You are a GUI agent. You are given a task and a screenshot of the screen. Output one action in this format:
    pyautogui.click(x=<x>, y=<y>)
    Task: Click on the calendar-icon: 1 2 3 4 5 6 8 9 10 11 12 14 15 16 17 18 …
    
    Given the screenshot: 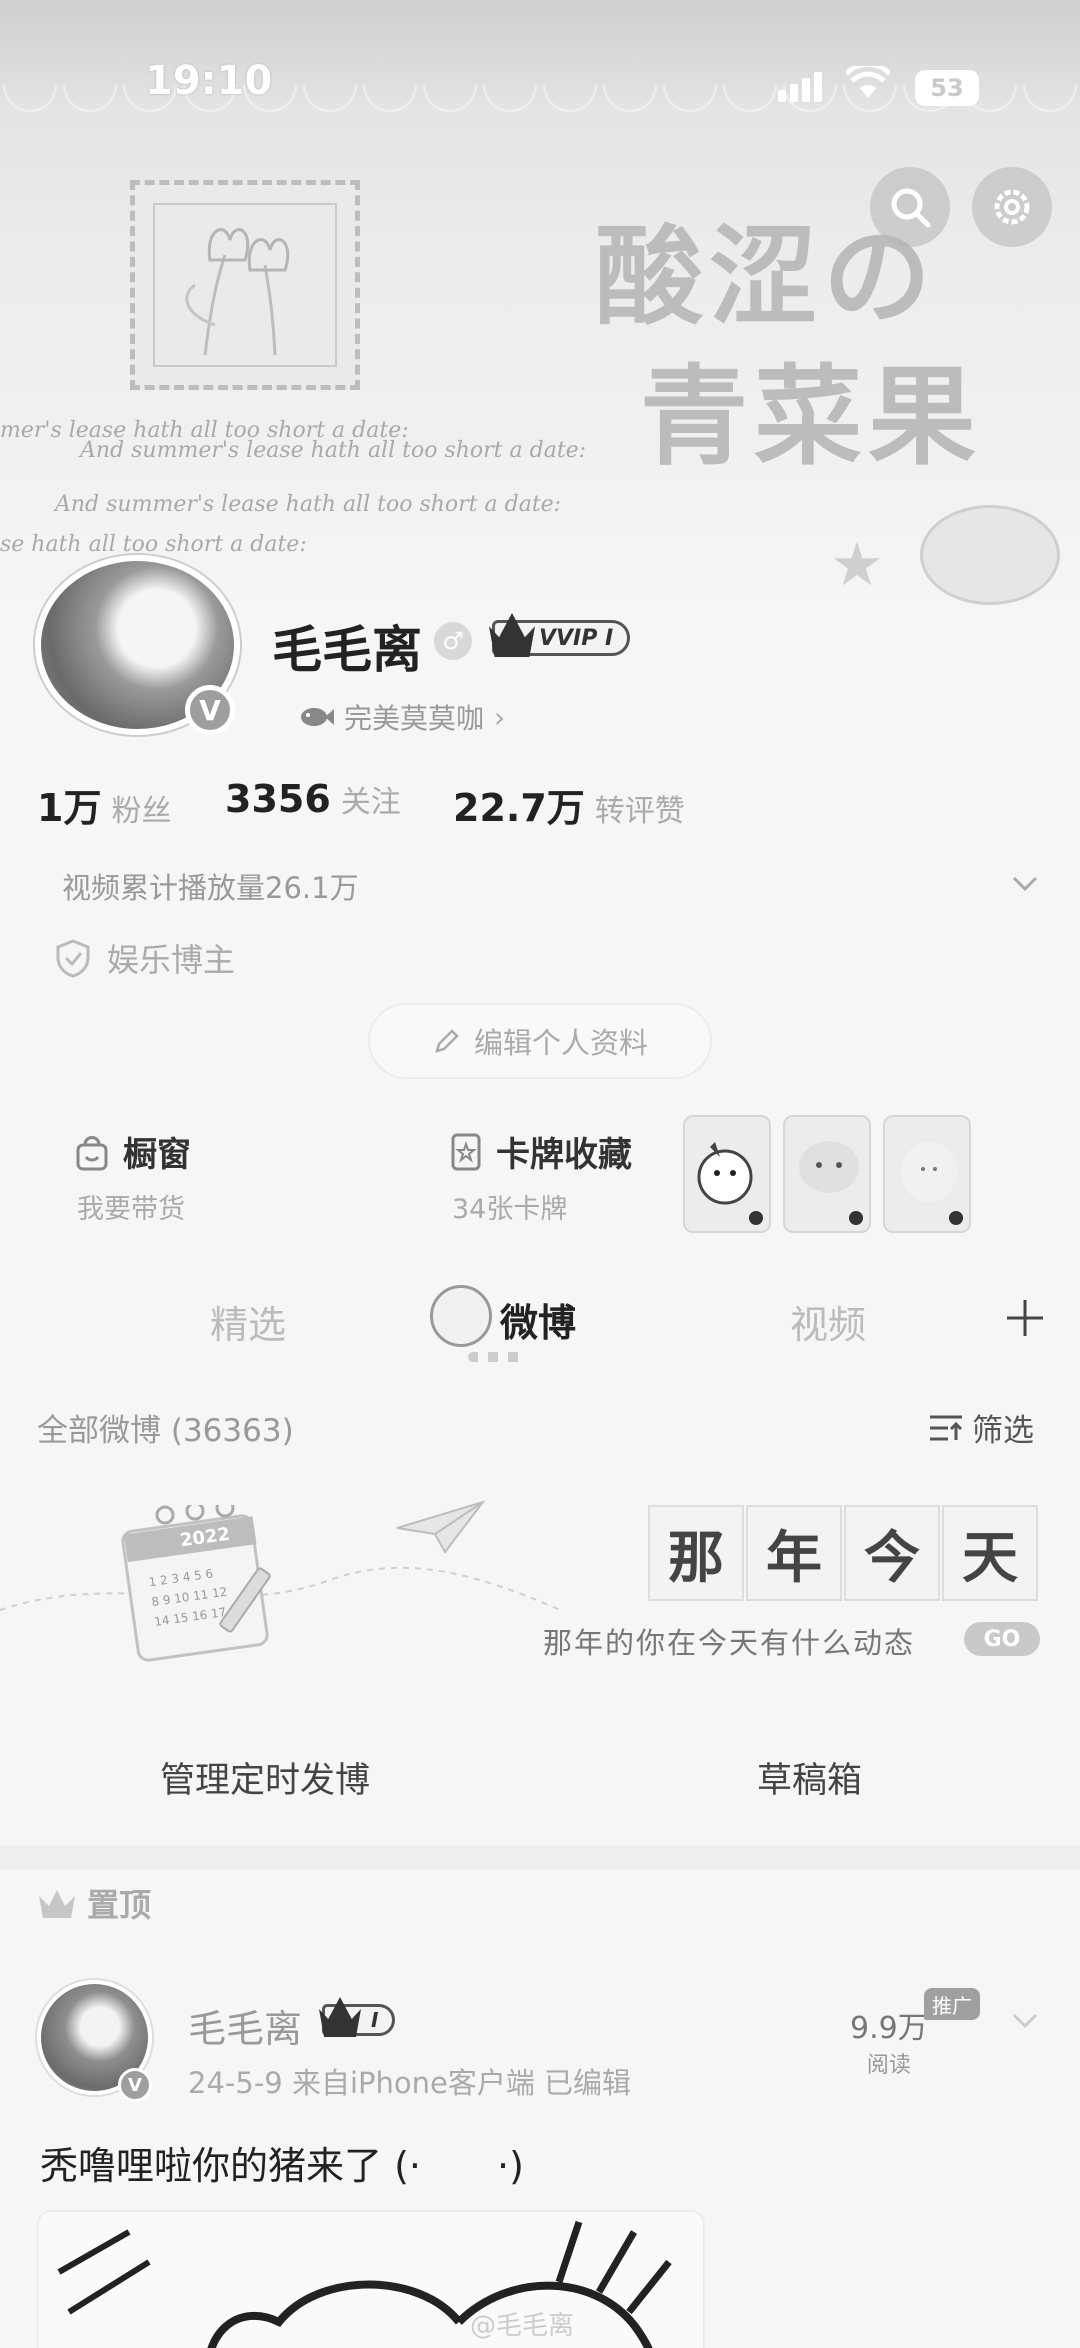 What is the action you would take?
    pyautogui.click(x=210, y=1581)
    